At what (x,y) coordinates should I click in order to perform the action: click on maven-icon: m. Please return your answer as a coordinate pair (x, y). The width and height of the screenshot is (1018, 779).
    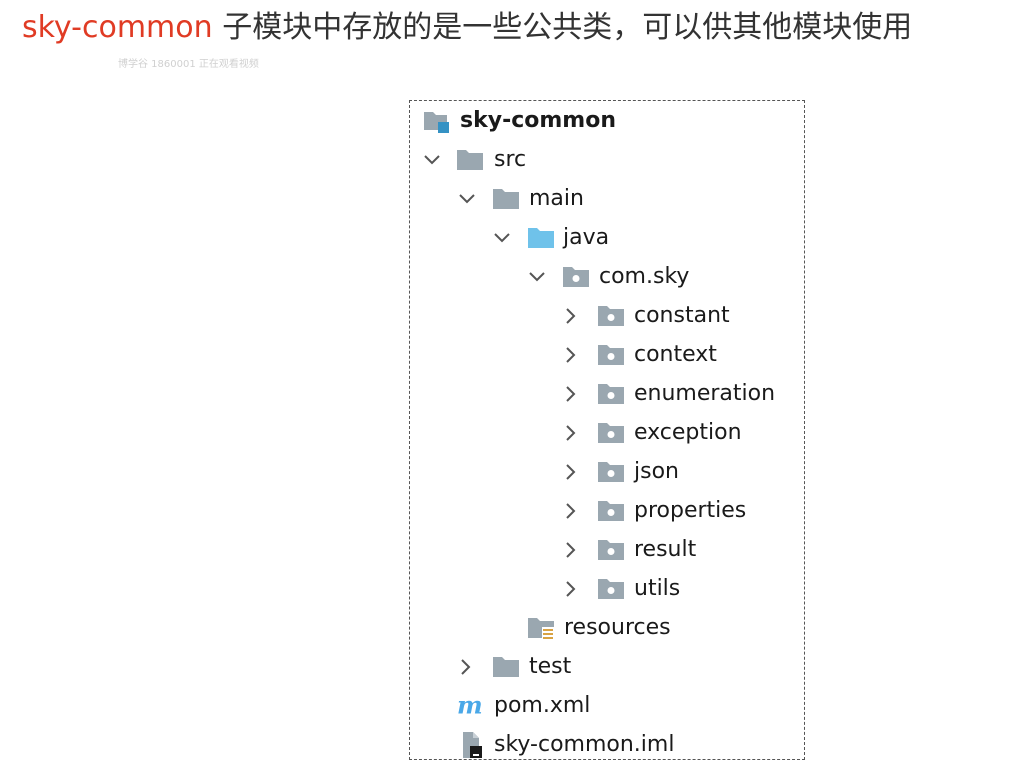
    Looking at the image, I should click on (471, 705).